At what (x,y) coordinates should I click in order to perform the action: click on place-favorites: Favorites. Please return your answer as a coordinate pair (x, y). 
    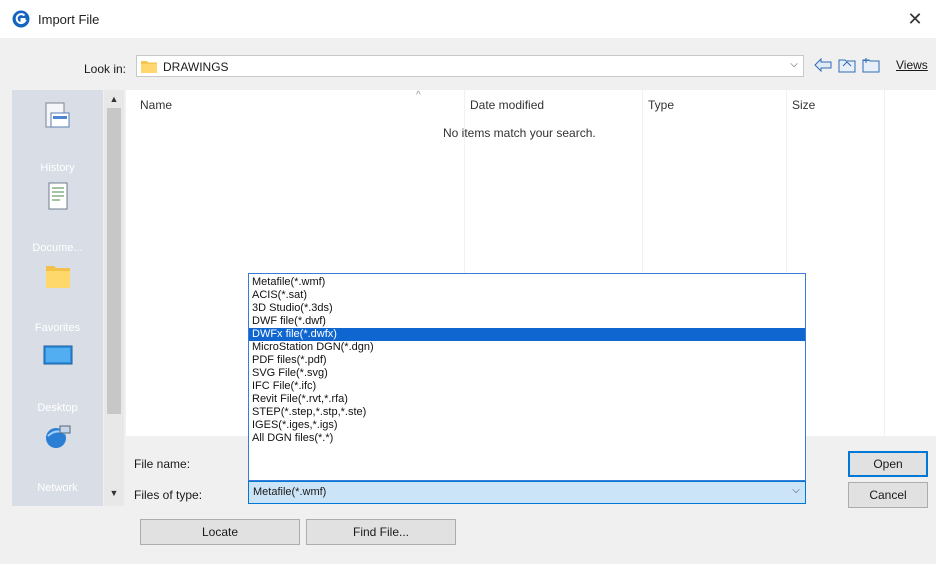
    Looking at the image, I should click on (57, 292).